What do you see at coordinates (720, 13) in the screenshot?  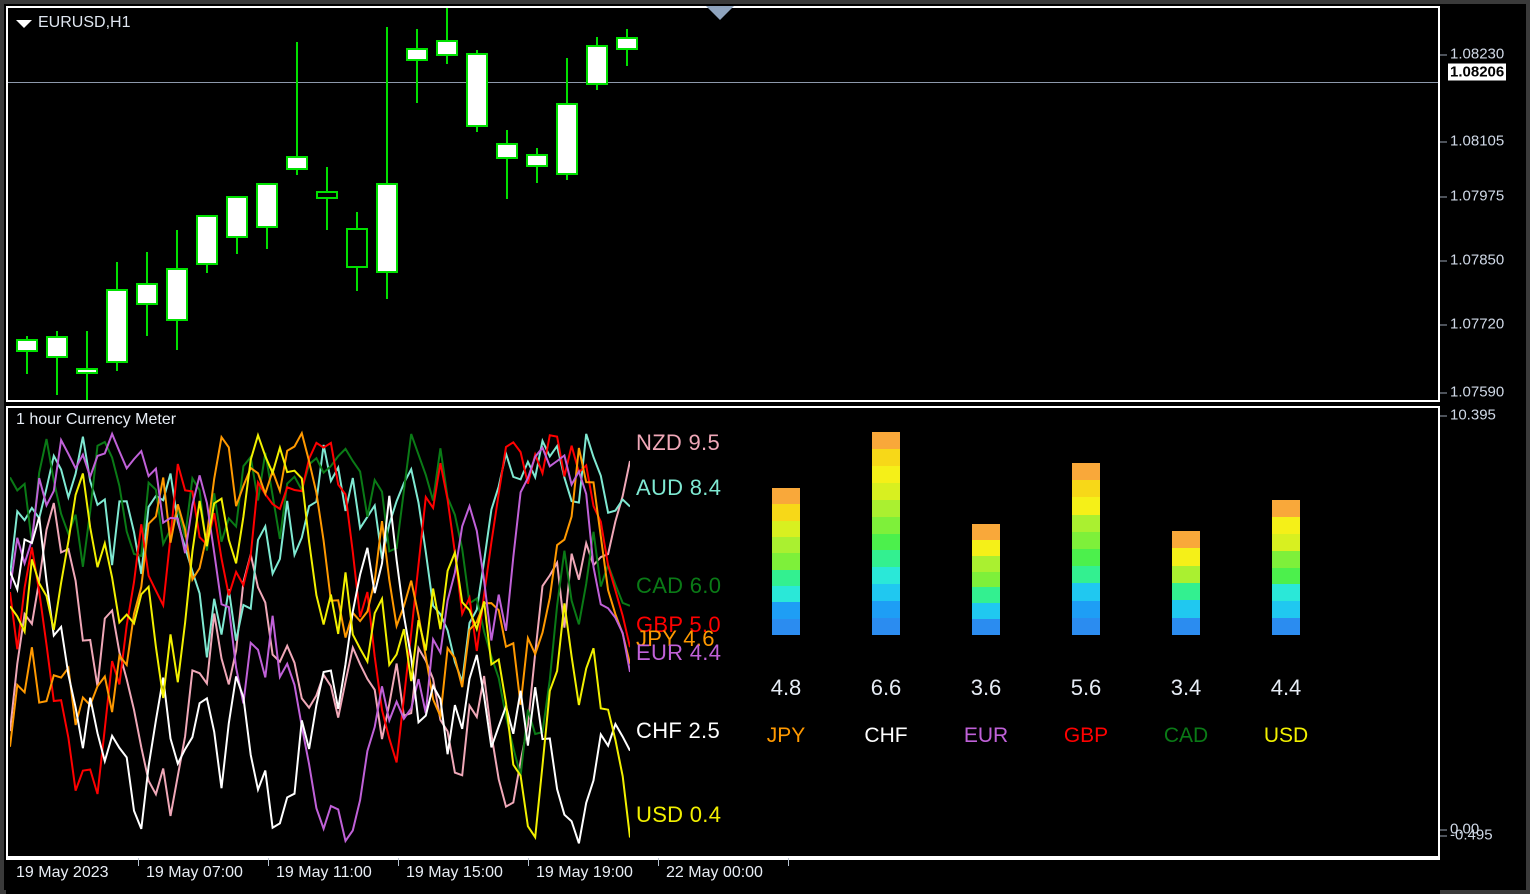 I see `triangle-down-icon` at bounding box center [720, 13].